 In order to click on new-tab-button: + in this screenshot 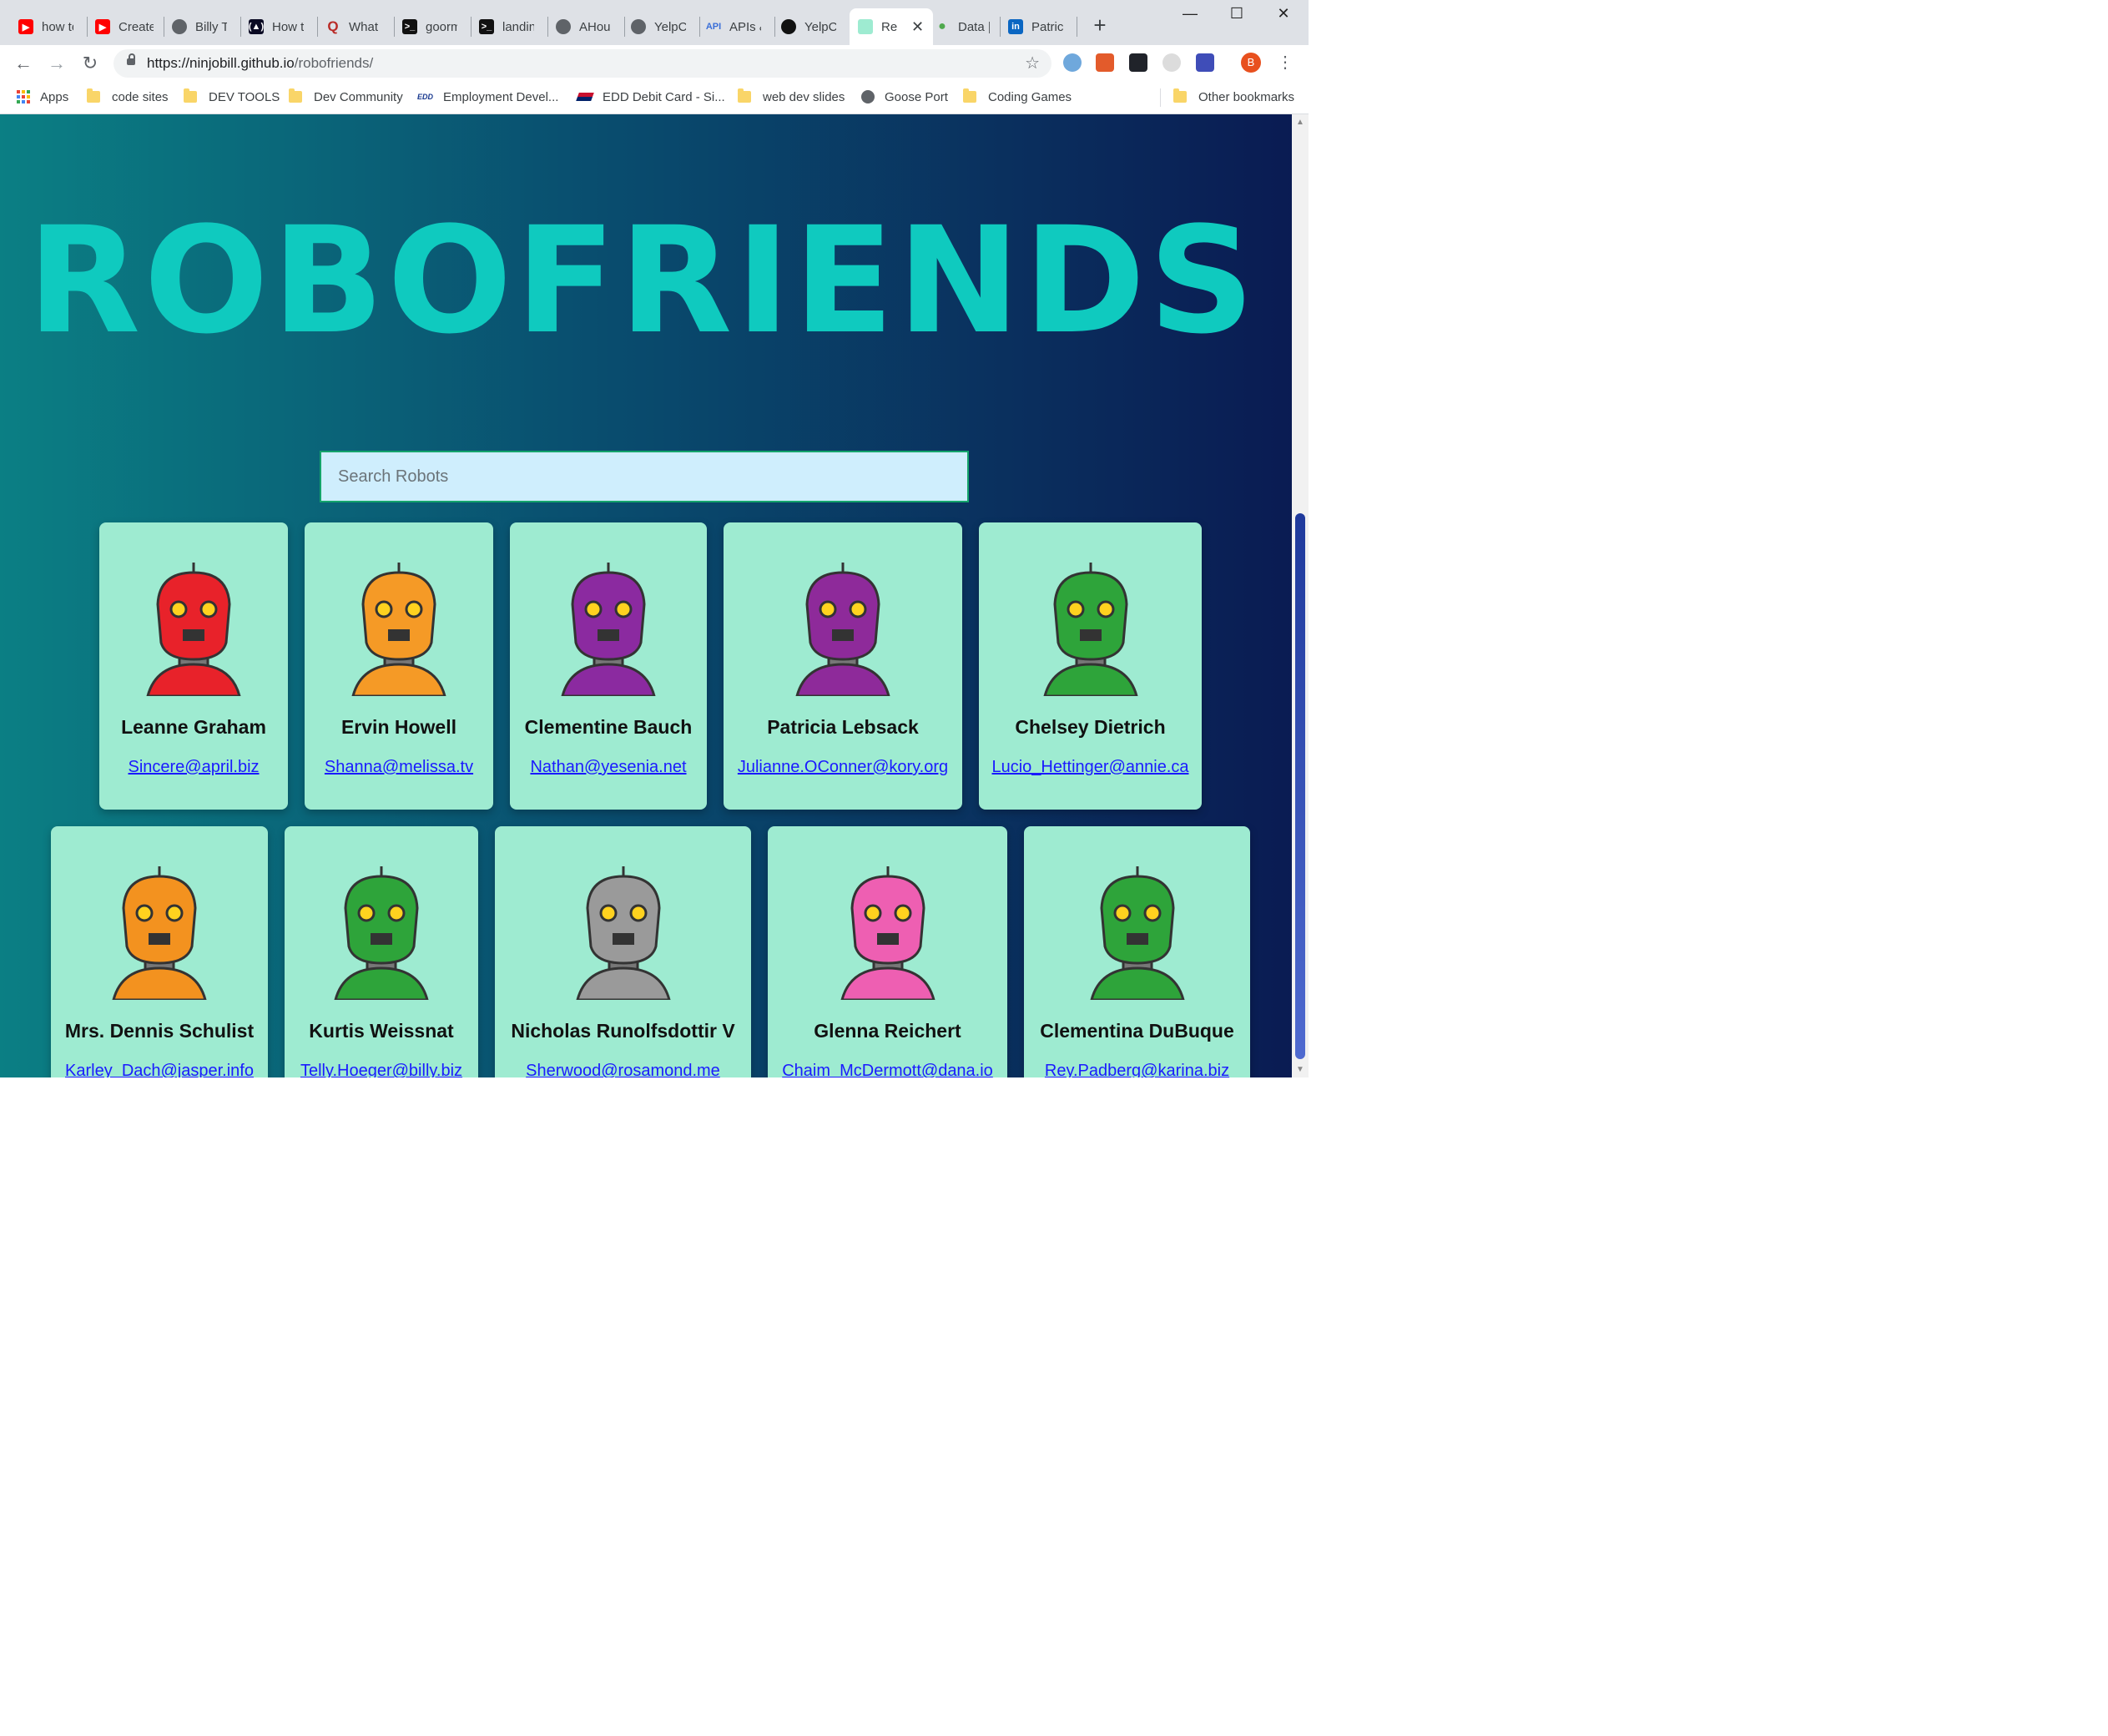, I will do `click(1100, 25)`.